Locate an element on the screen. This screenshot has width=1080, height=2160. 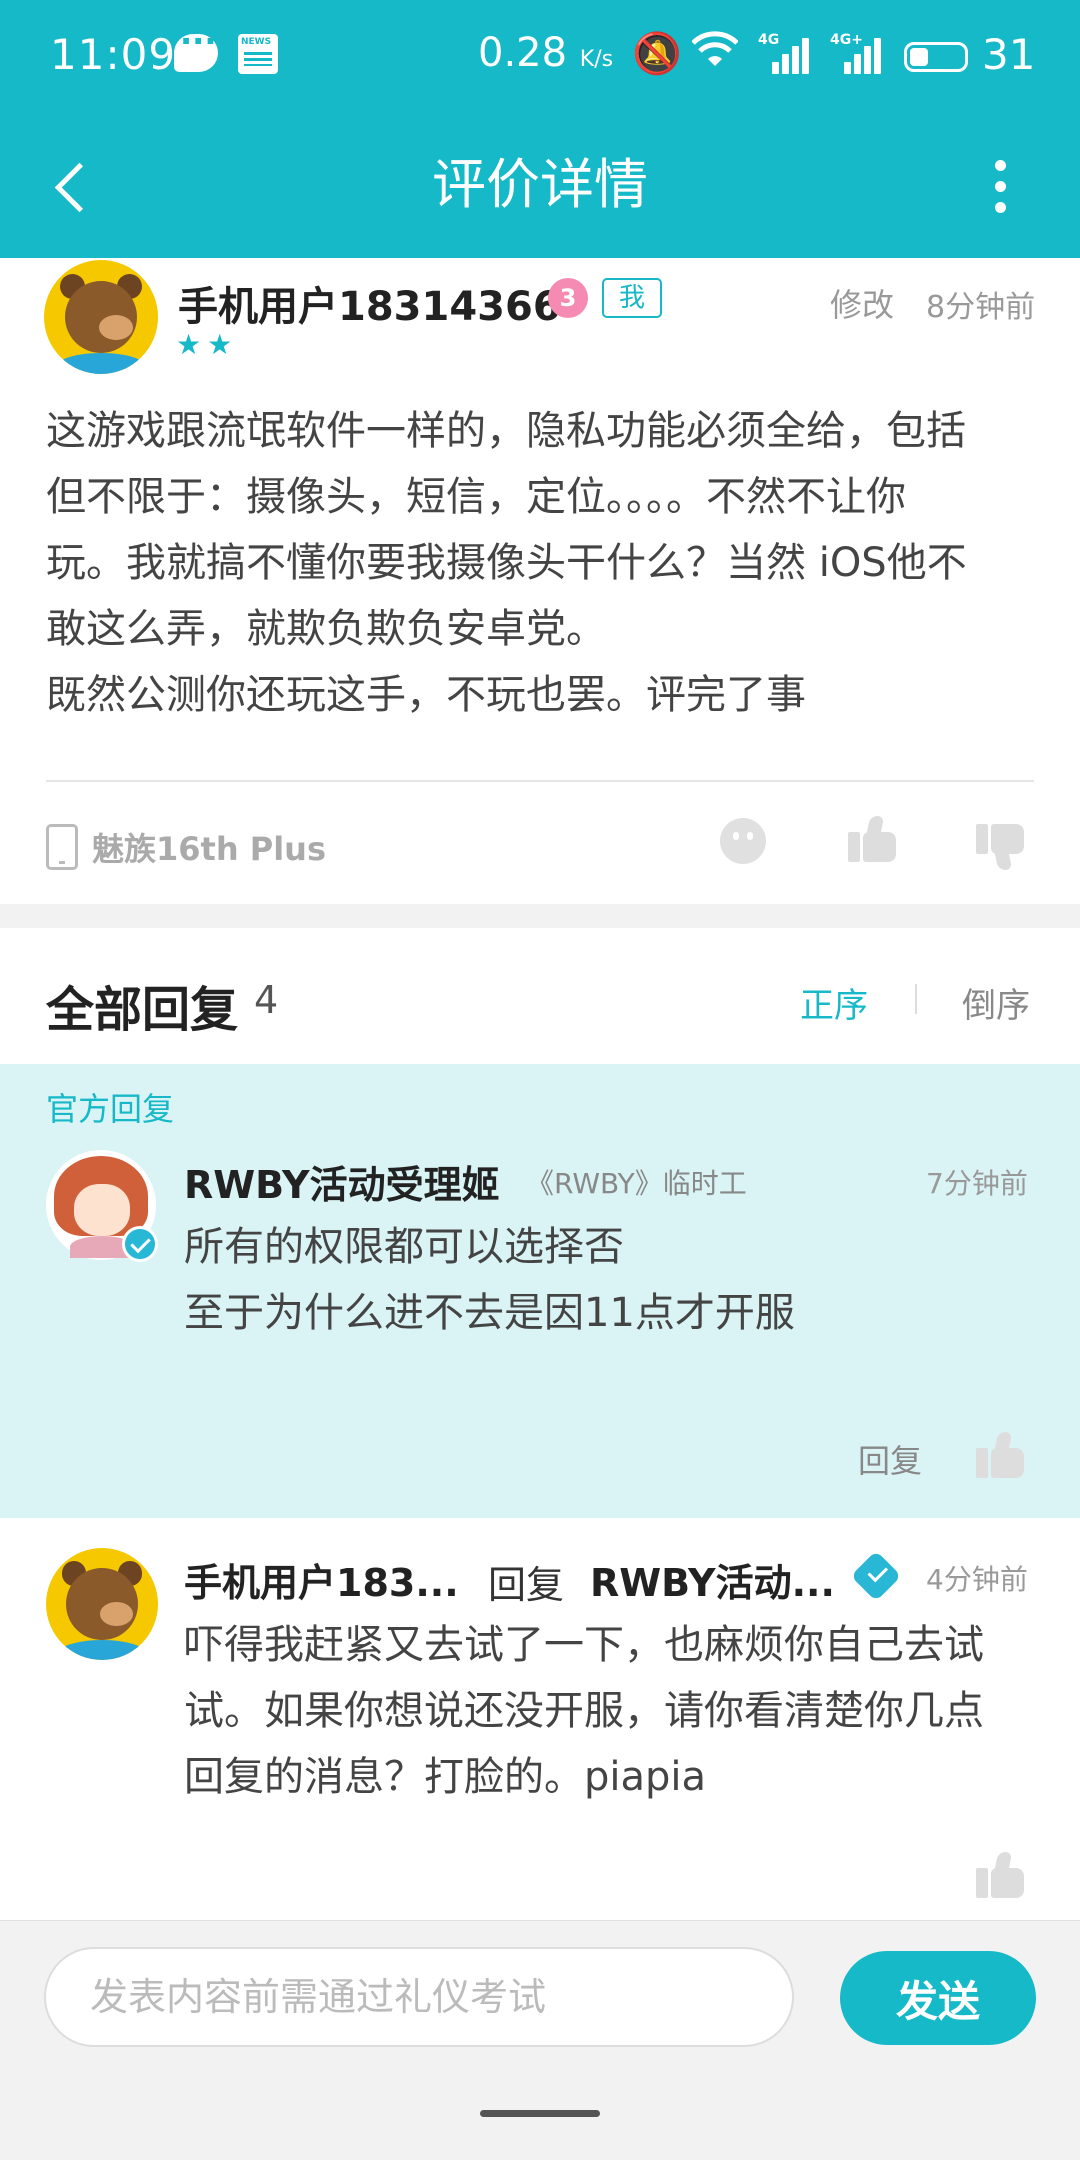
user-reply-timestamp: 4分钟前 is located at coordinates (977, 1579).